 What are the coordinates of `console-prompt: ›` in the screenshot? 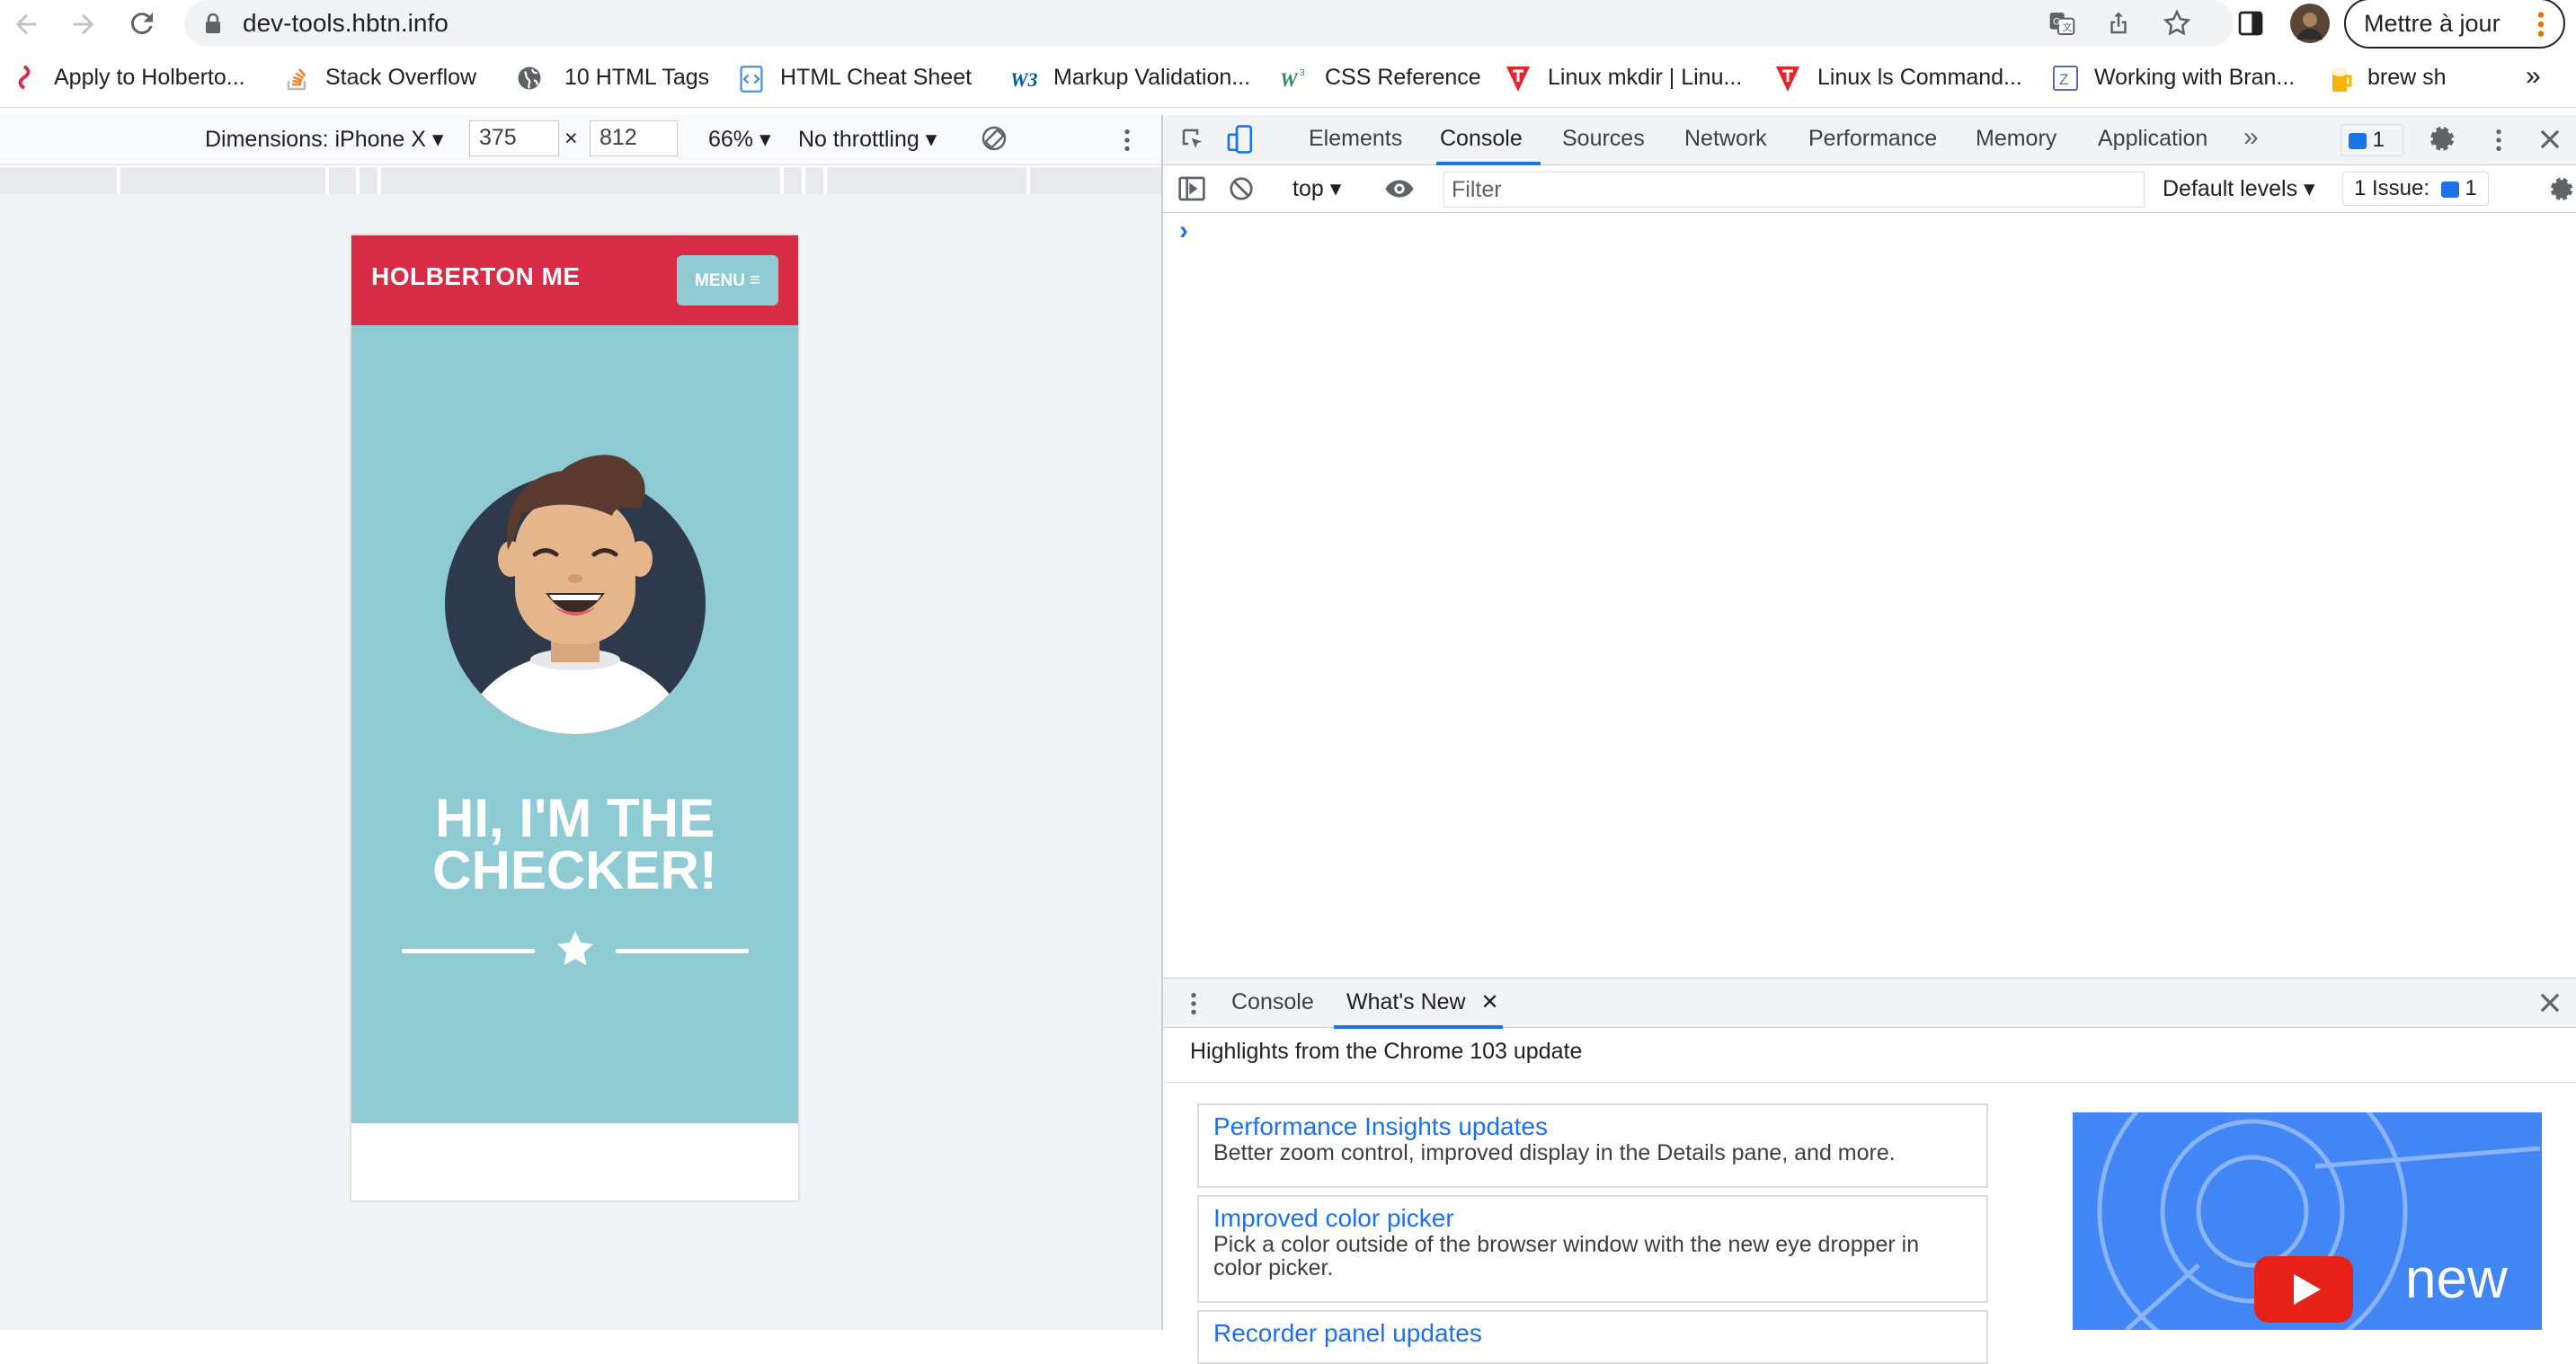 It's located at (1183, 231).